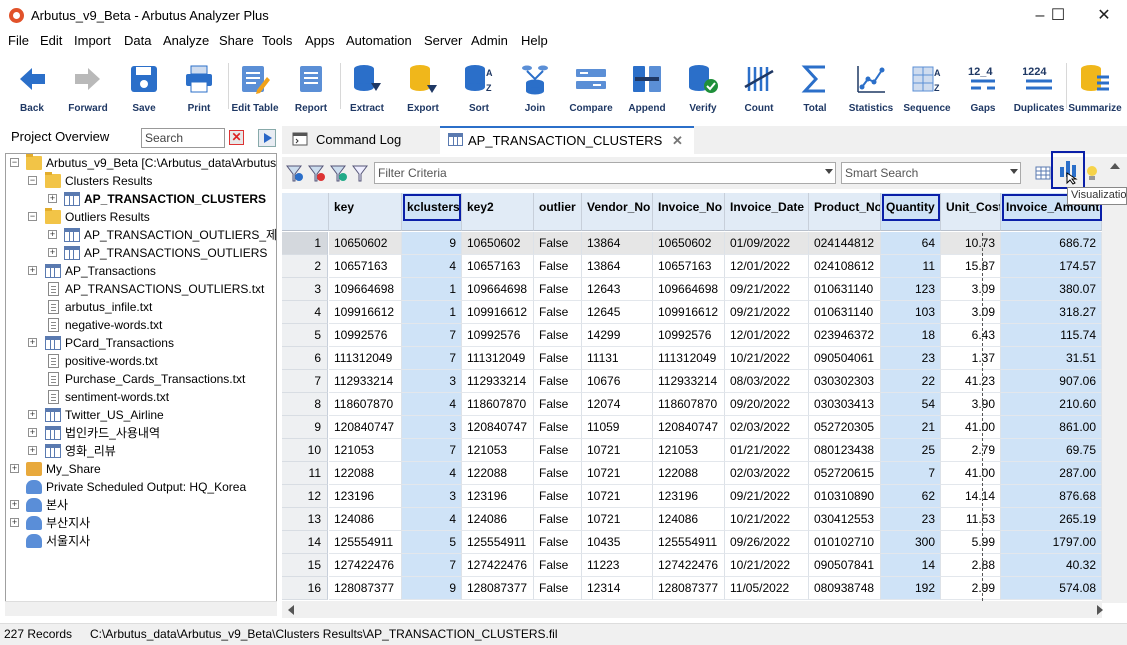 This screenshot has width=1127, height=645. I want to click on cell-product-no: 010310890, so click(845, 496).